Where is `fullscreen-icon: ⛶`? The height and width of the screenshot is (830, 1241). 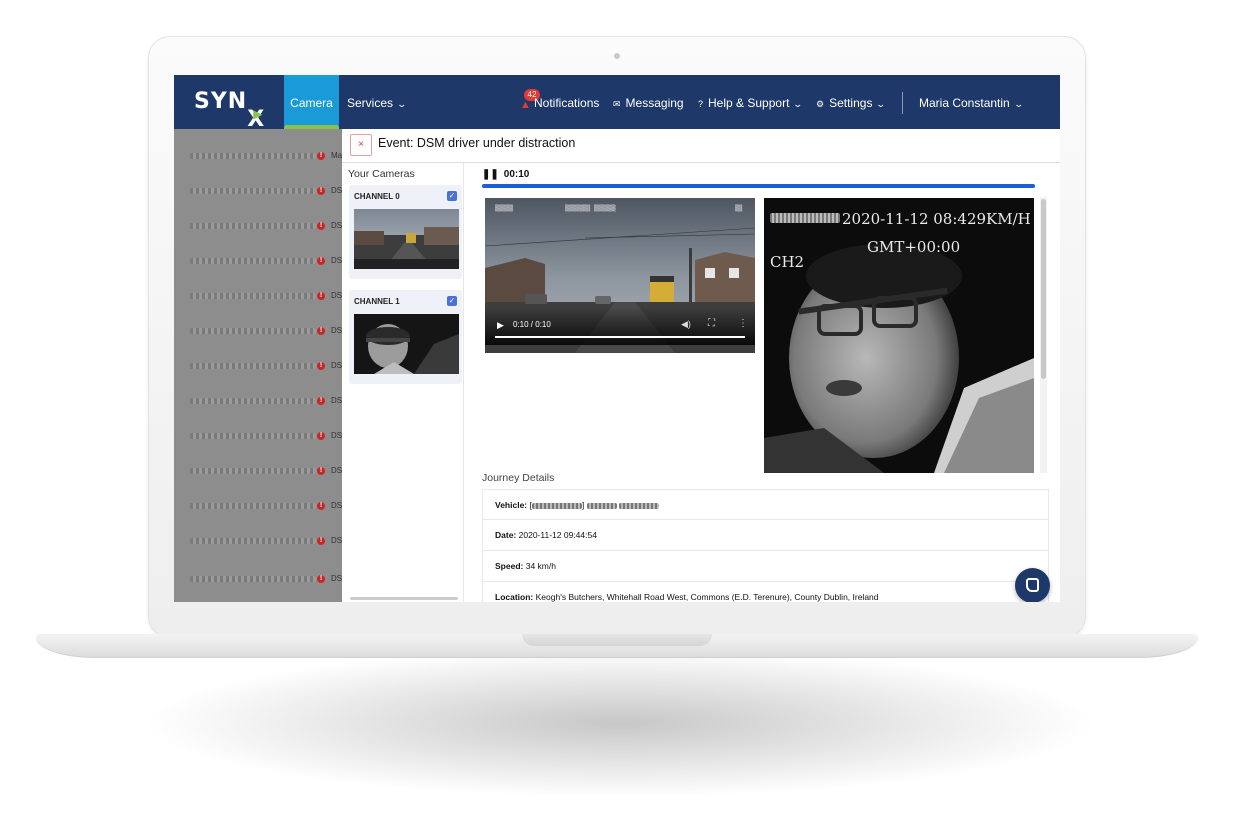
fullscreen-icon: ⛶ is located at coordinates (711, 323).